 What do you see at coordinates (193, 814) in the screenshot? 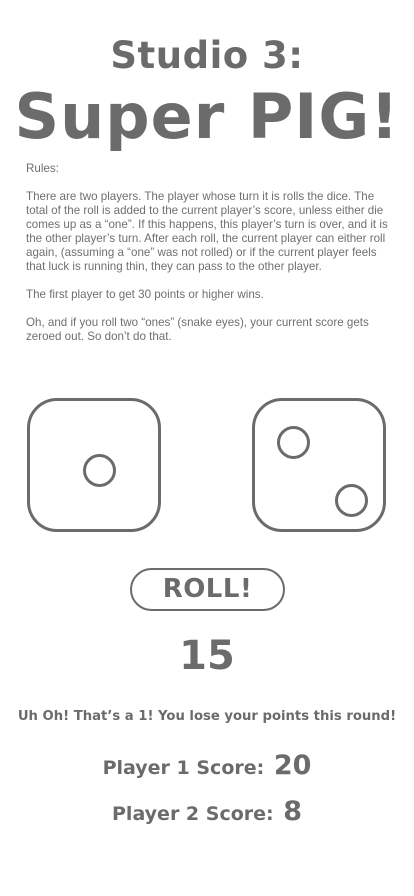
I see `player-2-score-label: Player 2 Score:` at bounding box center [193, 814].